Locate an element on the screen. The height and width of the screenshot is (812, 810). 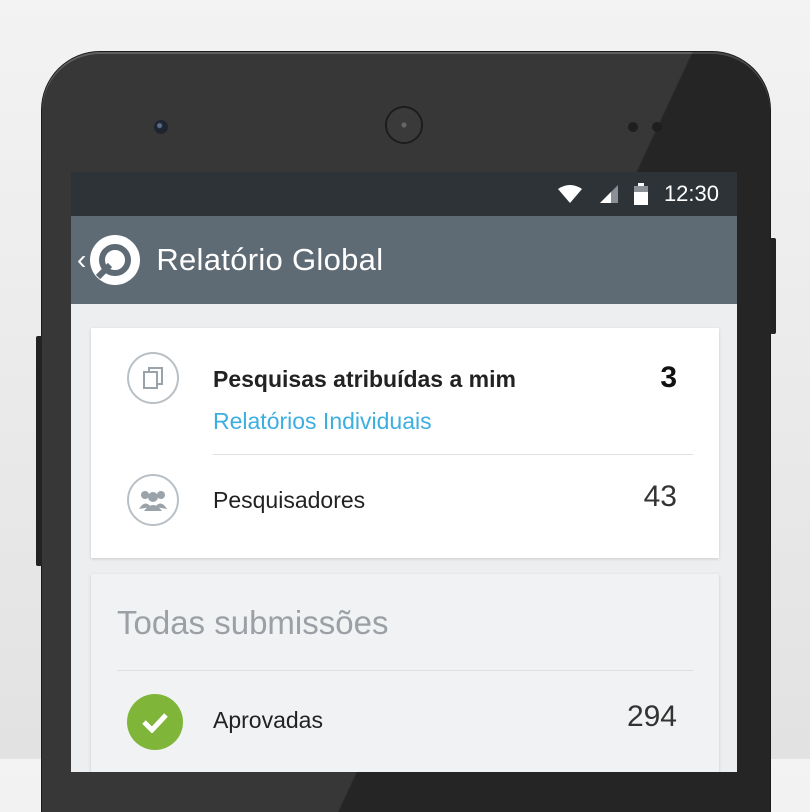
approved-label: Aprovadas is located at coordinates (268, 720).